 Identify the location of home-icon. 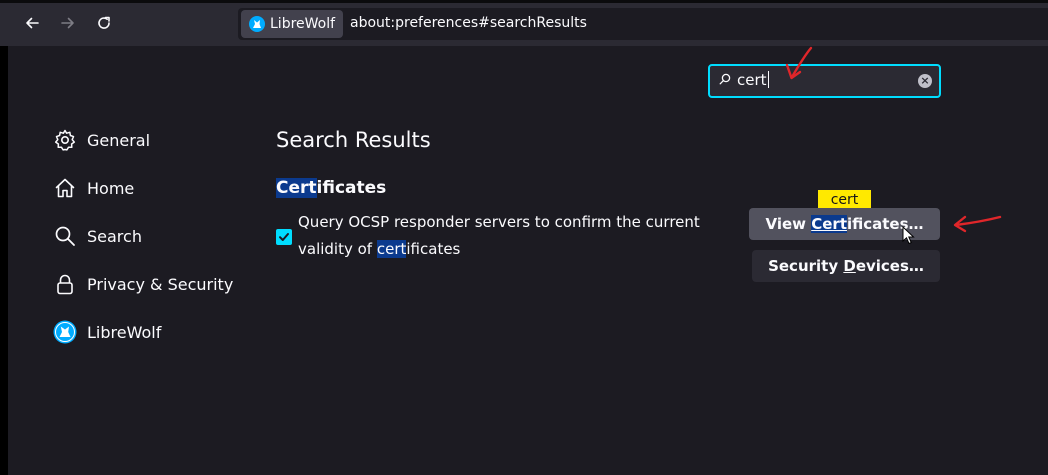
(65, 188).